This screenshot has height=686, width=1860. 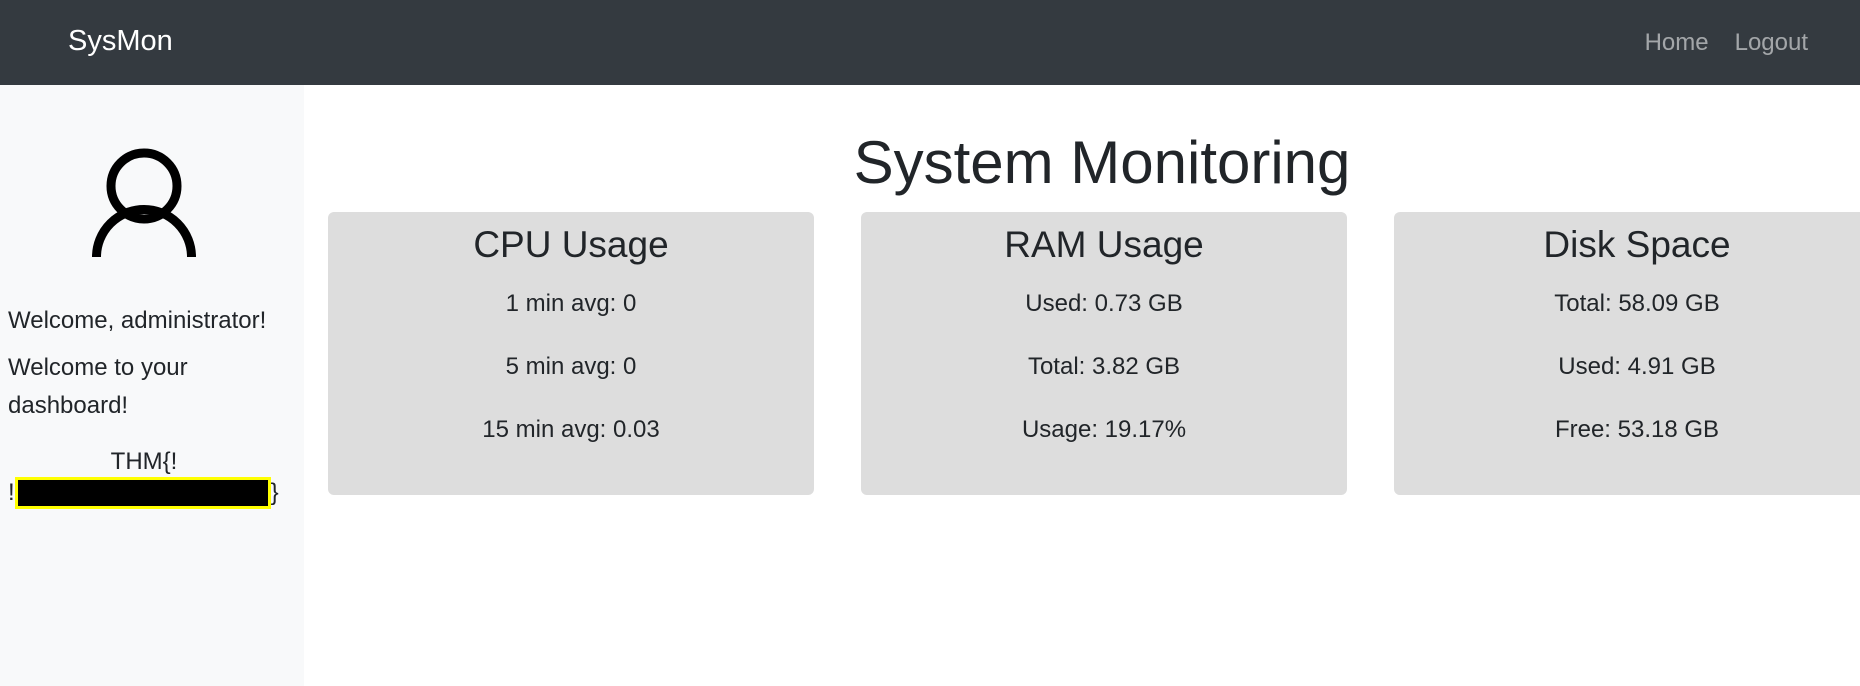 I want to click on disk-used: Used: 4.91 GB, so click(x=1637, y=366).